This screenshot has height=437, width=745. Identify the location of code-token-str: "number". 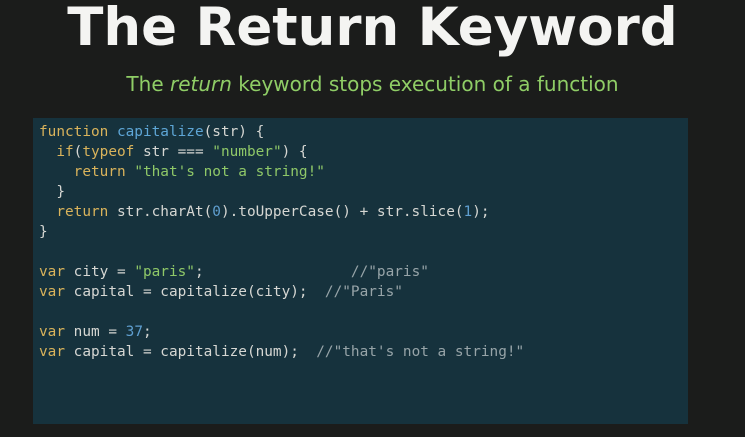
(247, 152).